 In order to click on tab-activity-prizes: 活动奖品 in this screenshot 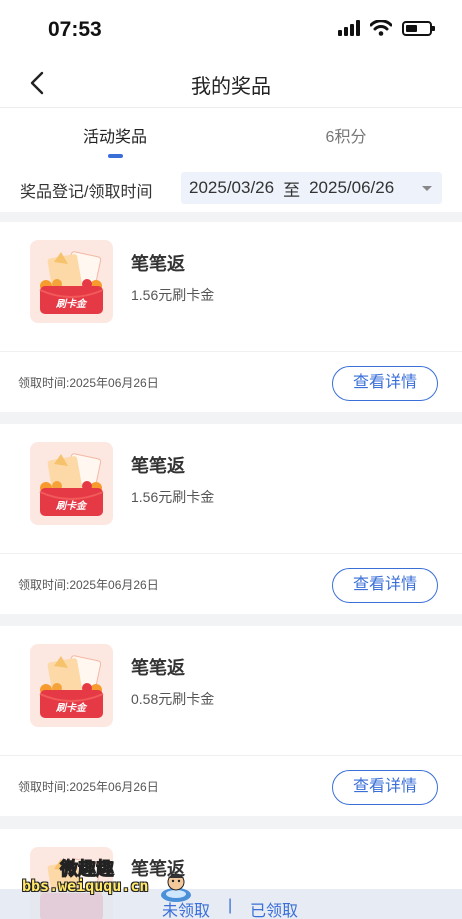, I will do `click(115, 135)`.